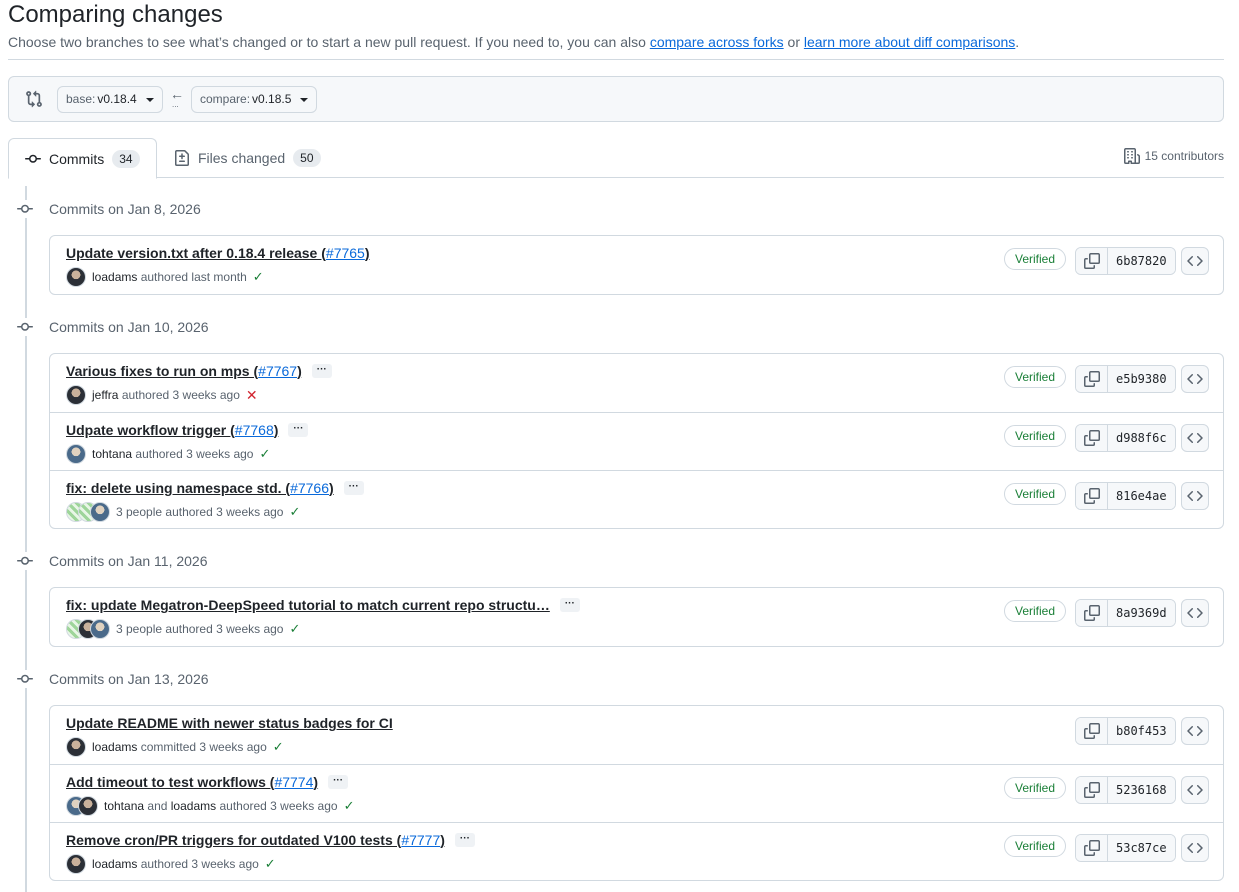 Image resolution: width=1239 pixels, height=892 pixels. Describe the element at coordinates (254, 99) in the screenshot. I see `compare-branch-select: compare: v0.18.5` at that location.